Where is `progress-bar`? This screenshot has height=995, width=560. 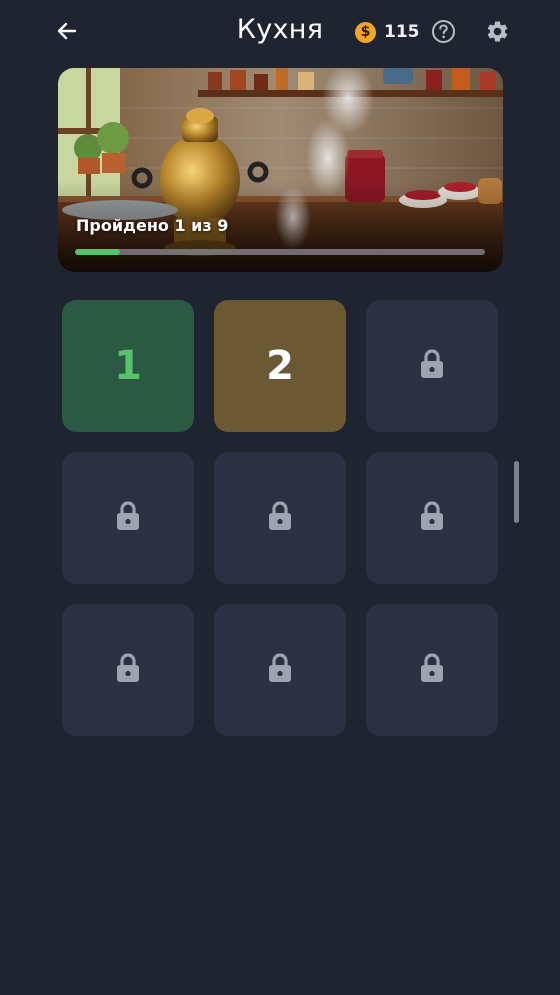 progress-bar is located at coordinates (280, 252).